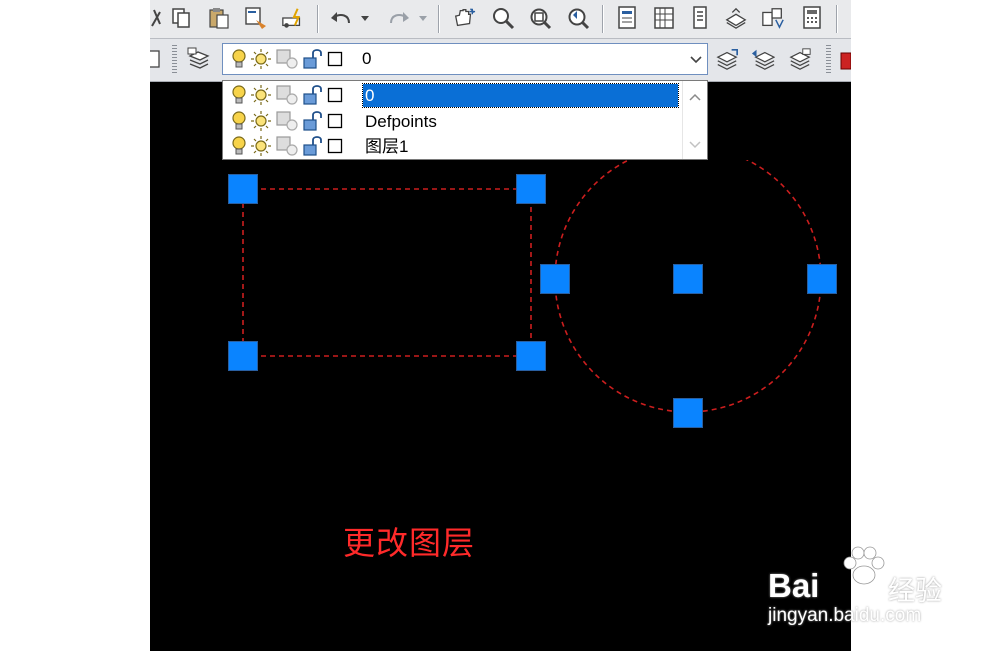  I want to click on layer-states-icon, so click(800, 59).